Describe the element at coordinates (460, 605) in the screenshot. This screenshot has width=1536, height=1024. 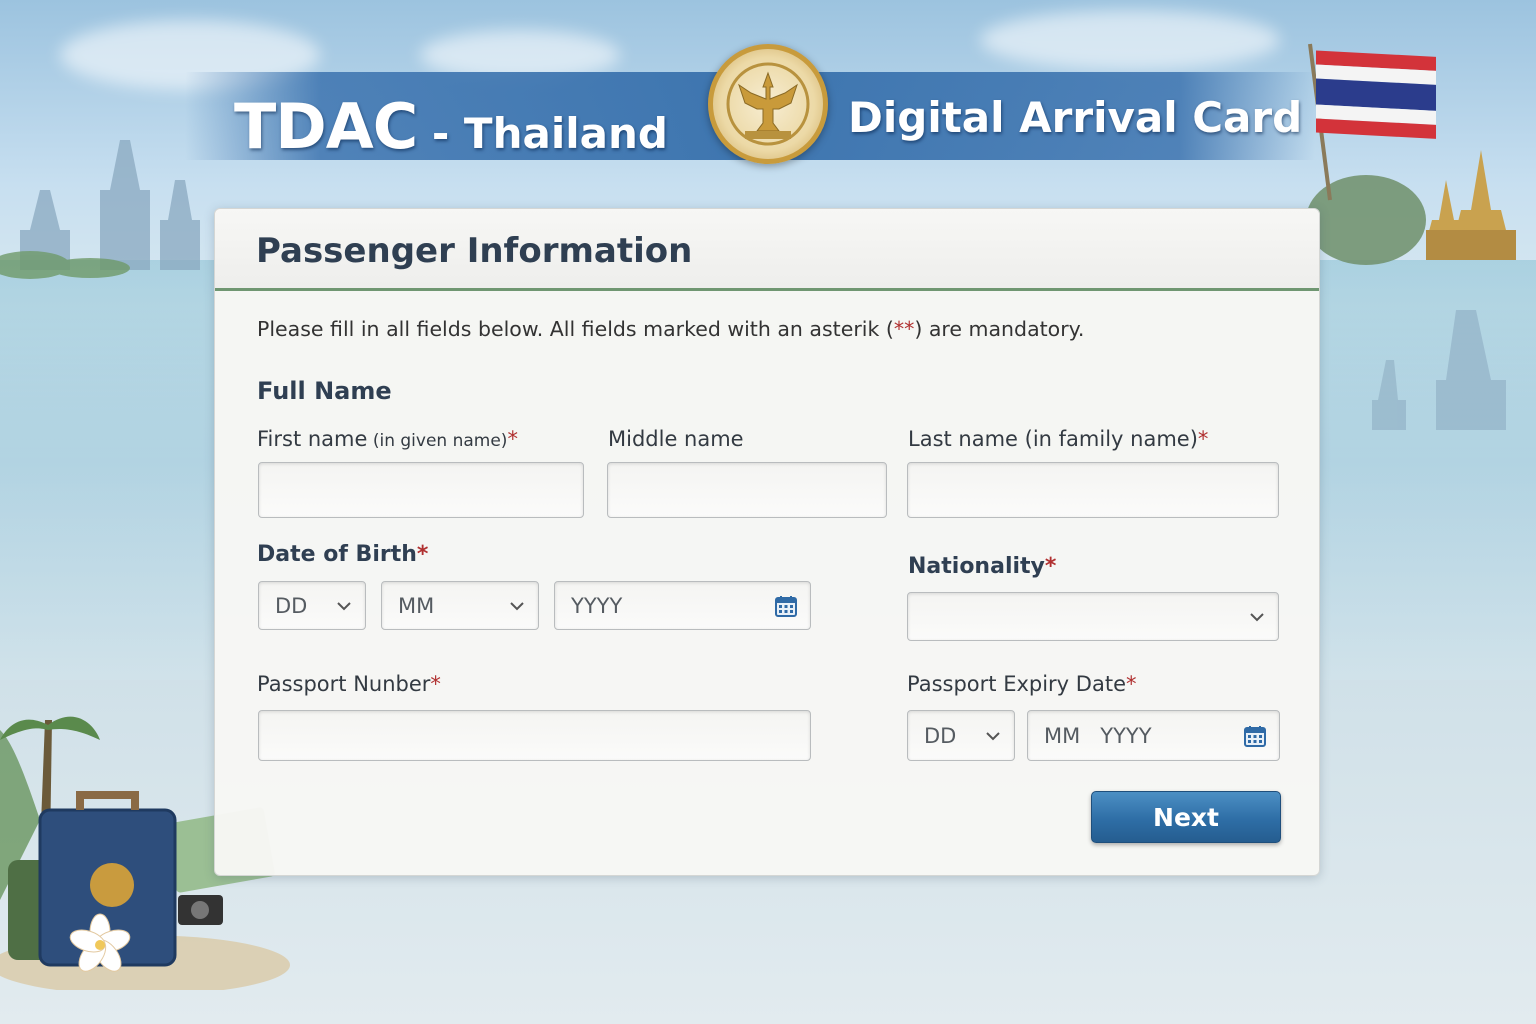
I see `dob-month-select: MM` at that location.